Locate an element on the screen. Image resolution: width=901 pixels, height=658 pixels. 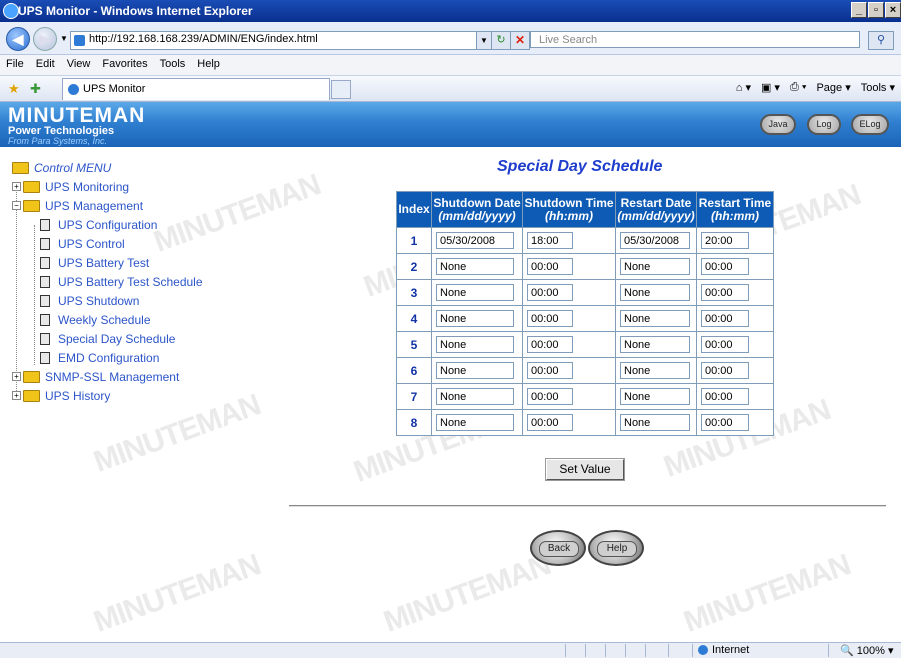
zoom-level: 🔍 100% ▾ is located at coordinates (866, 650).